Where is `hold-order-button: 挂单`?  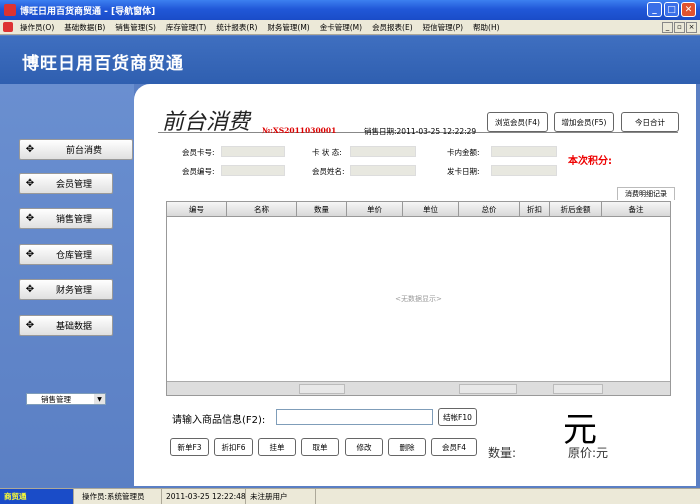
hold-order-button: 挂单 is located at coordinates (277, 447).